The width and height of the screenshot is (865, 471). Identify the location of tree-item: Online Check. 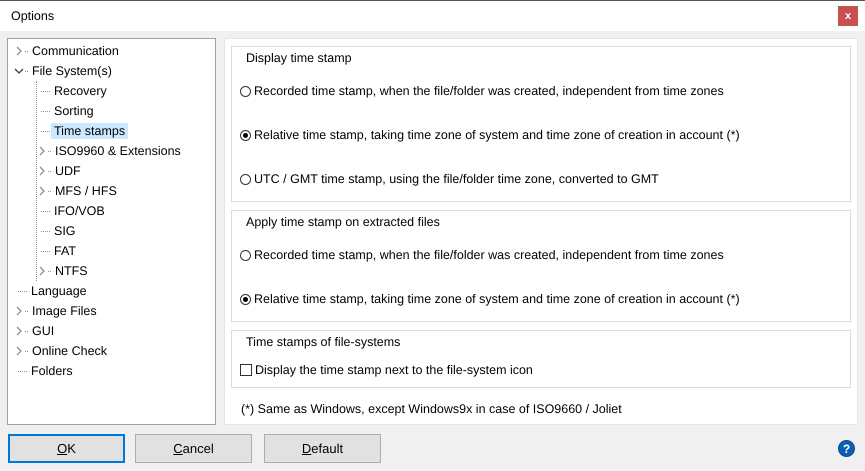
(69, 351).